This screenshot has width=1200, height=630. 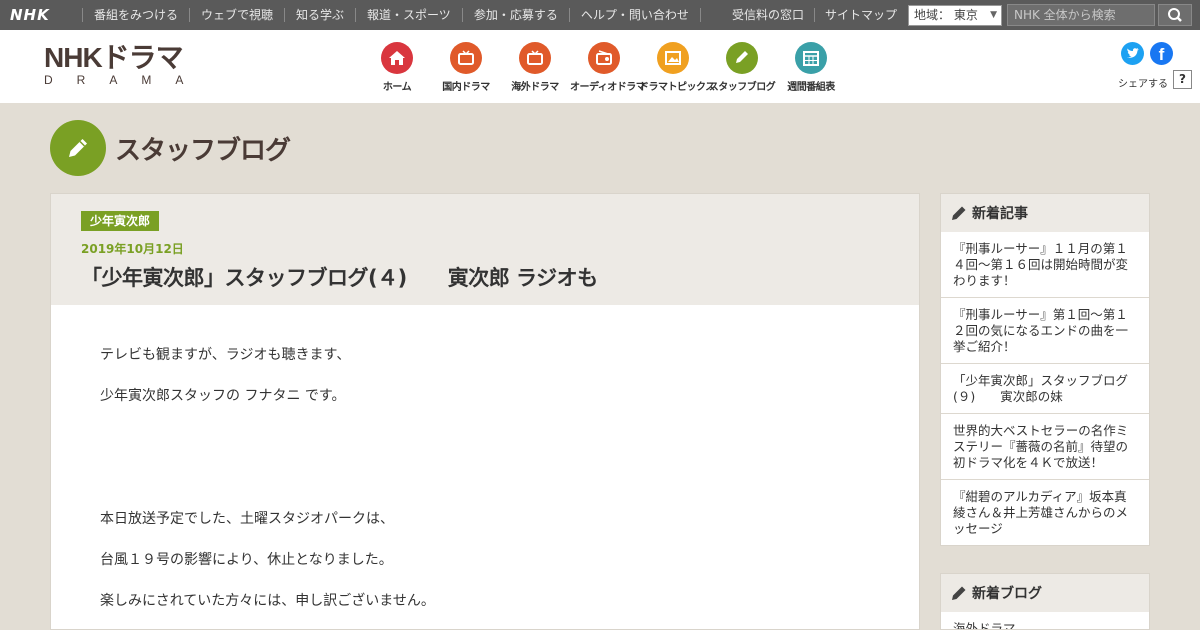 What do you see at coordinates (673, 58) in the screenshot?
I see `picture-icon` at bounding box center [673, 58].